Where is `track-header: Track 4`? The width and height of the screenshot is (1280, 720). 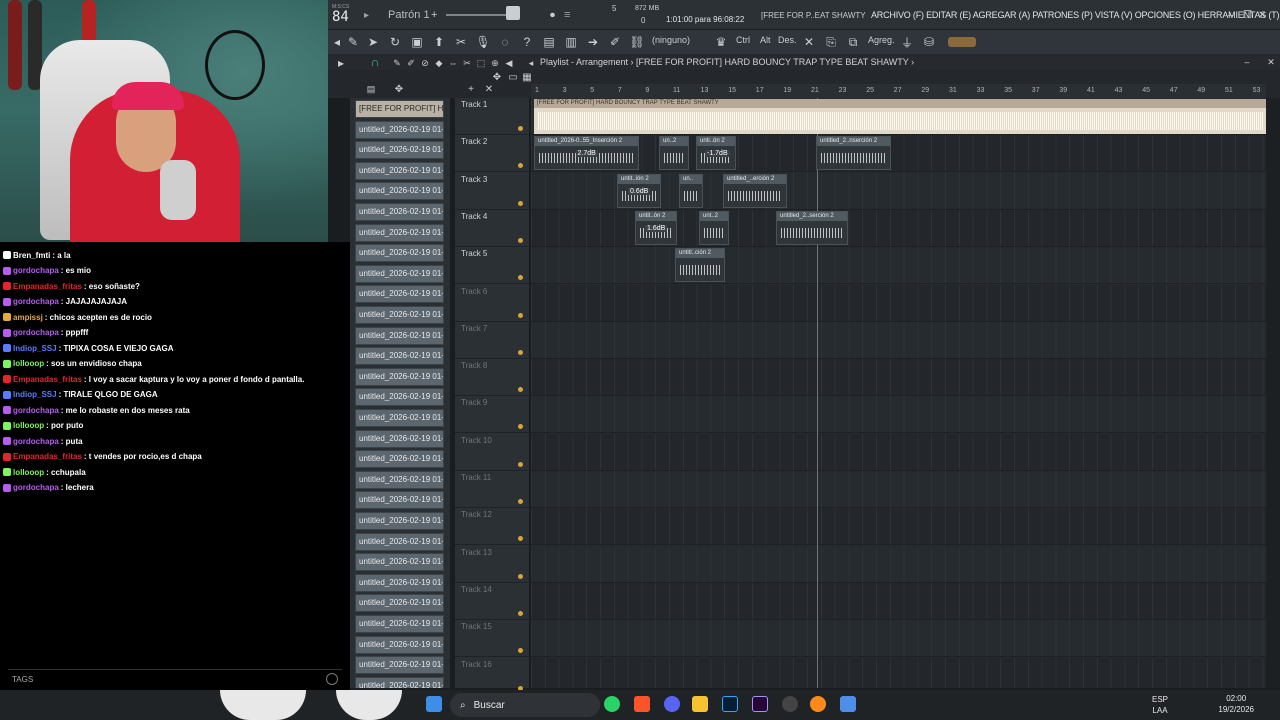 track-header: Track 4 is located at coordinates (492, 228).